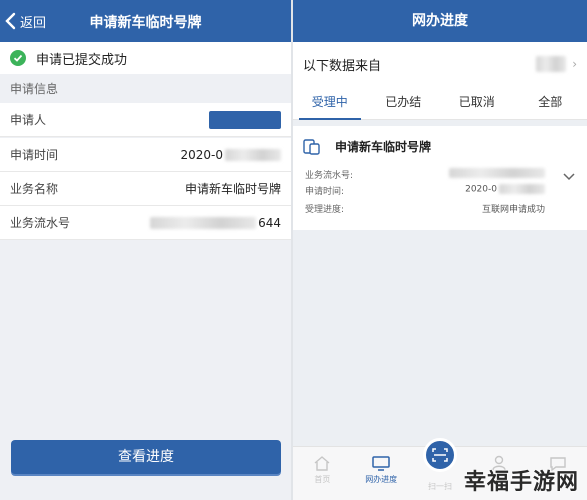 The height and width of the screenshot is (500, 587). Describe the element at coordinates (18, 58) in the screenshot. I see `check-circle-icon` at that location.